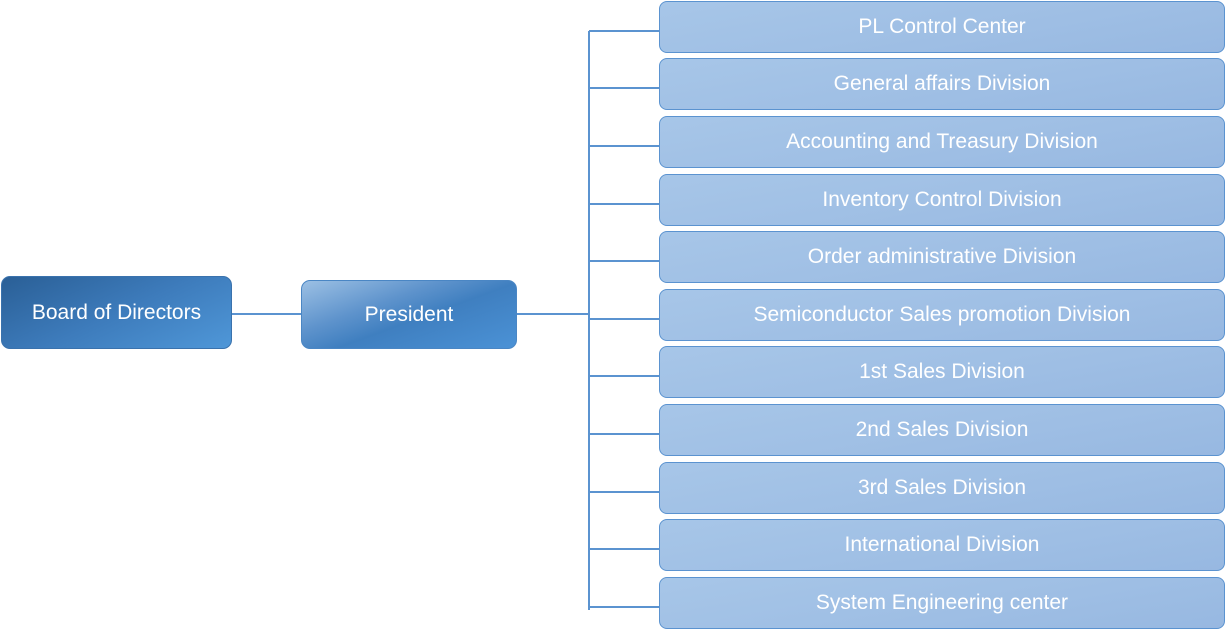 Image resolution: width=1225 pixels, height=631 pixels. I want to click on division-label: PL Control Center, so click(942, 26).